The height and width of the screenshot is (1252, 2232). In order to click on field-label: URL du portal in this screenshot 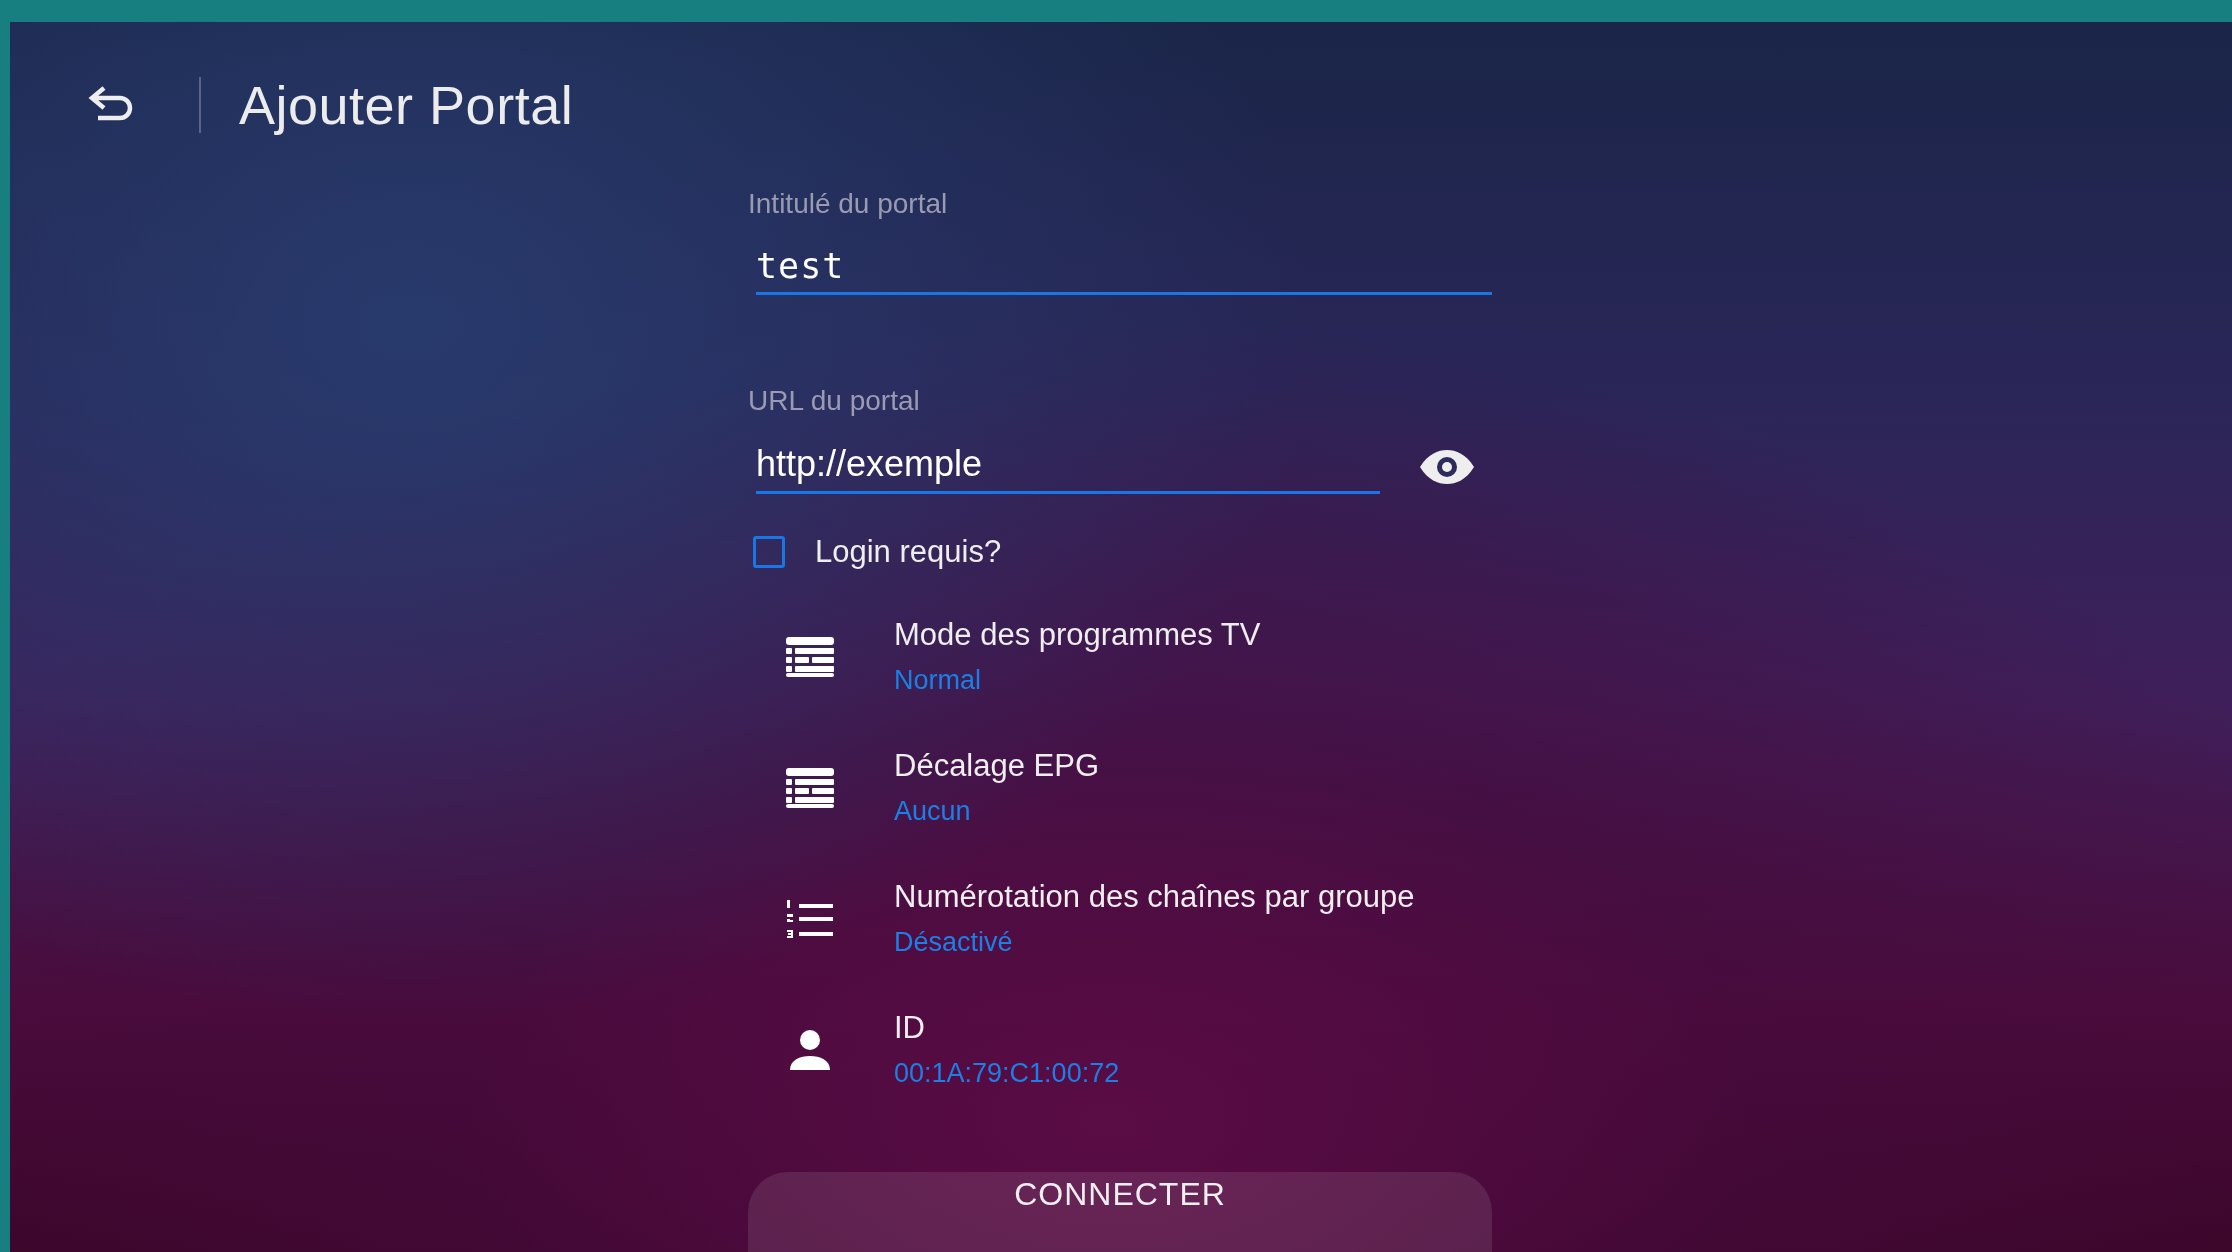, I will do `click(834, 401)`.